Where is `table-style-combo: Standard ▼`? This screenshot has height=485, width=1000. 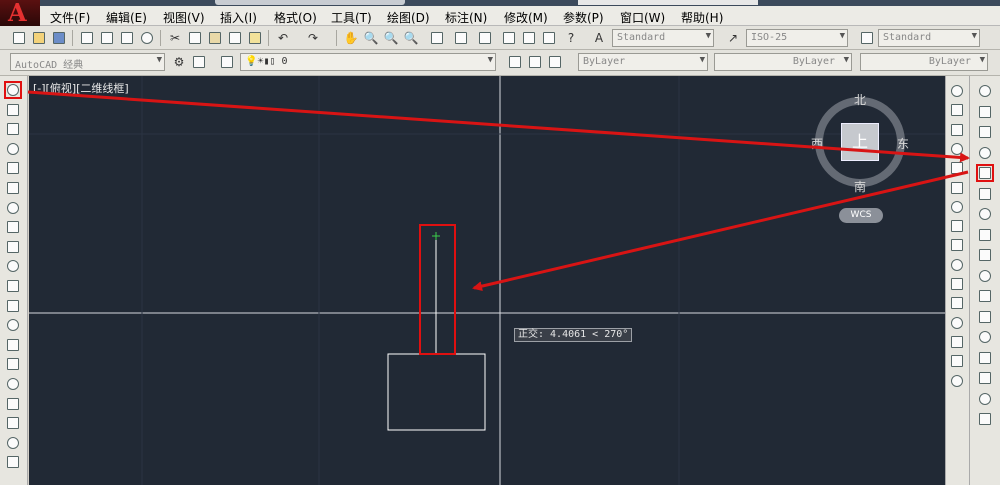
table-style-combo: Standard ▼ is located at coordinates (929, 38).